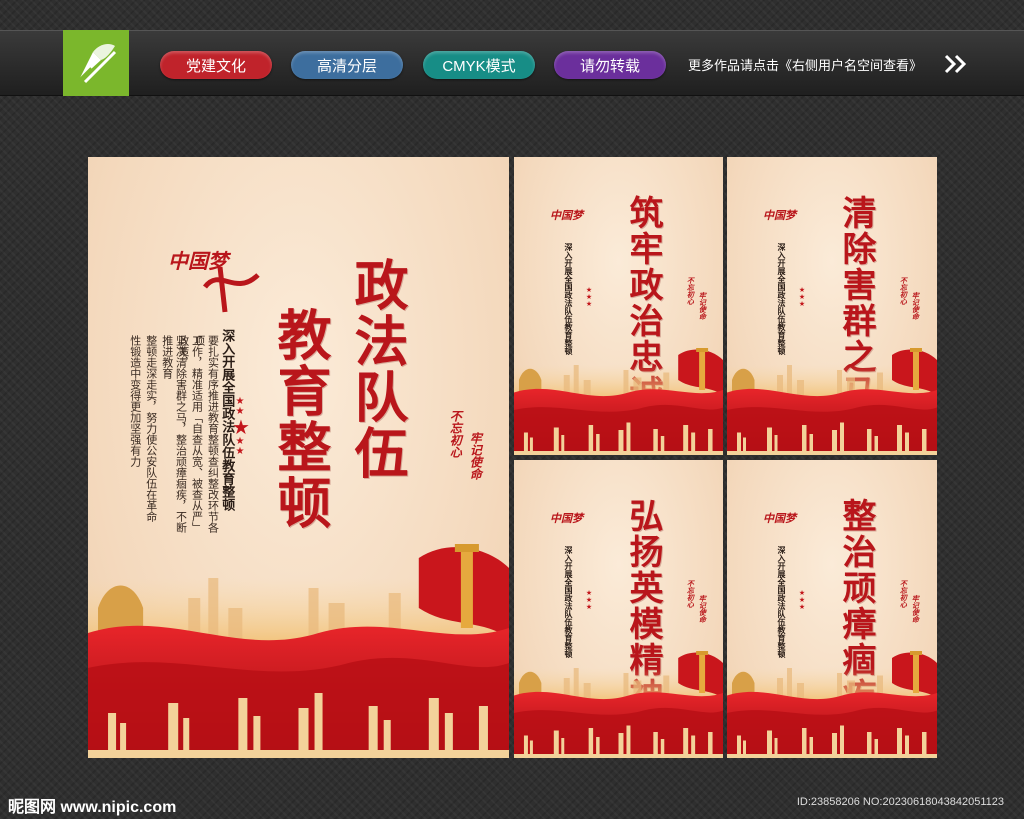 The image size is (1024, 819). Describe the element at coordinates (135, 401) in the screenshot. I see `main-body-line-5: 性锻造中变得更加坚强有力` at that location.